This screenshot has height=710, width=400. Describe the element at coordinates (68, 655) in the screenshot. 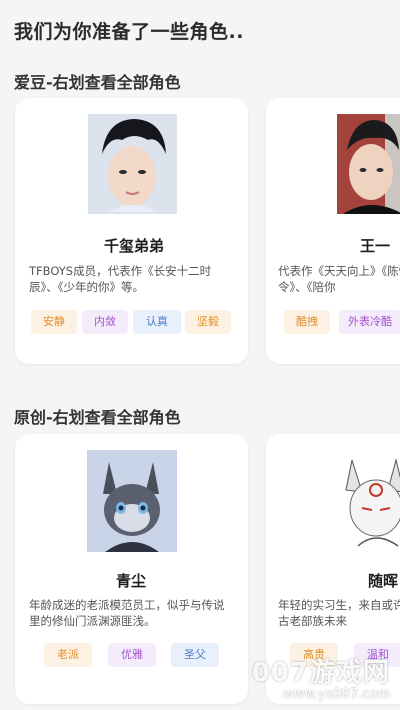

I see `trait-tag: 老派` at that location.